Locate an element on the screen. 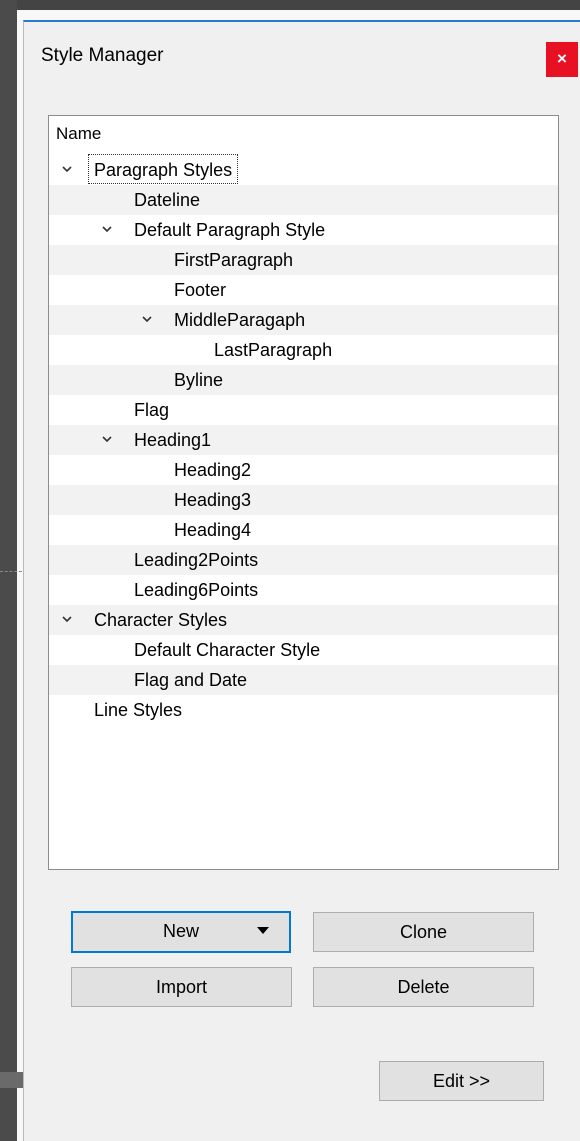 This screenshot has width=580, height=1141. clone-button: Clone is located at coordinates (423, 932).